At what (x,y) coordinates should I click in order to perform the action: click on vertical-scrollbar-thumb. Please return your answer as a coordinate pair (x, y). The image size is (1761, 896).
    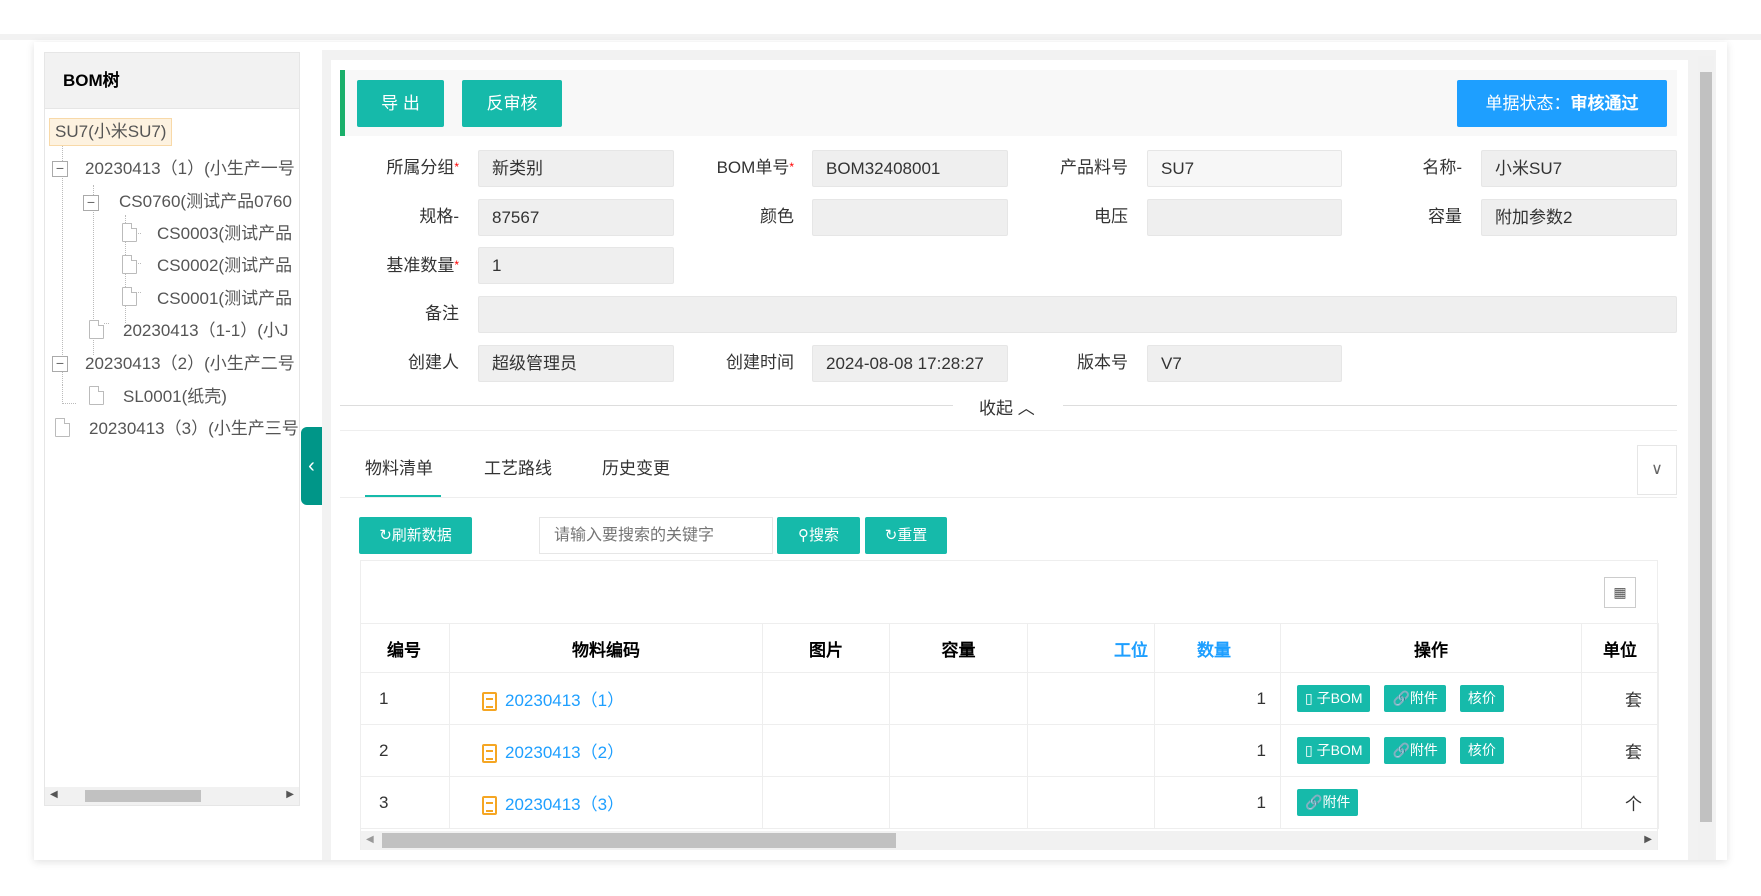
    Looking at the image, I should click on (1706, 447).